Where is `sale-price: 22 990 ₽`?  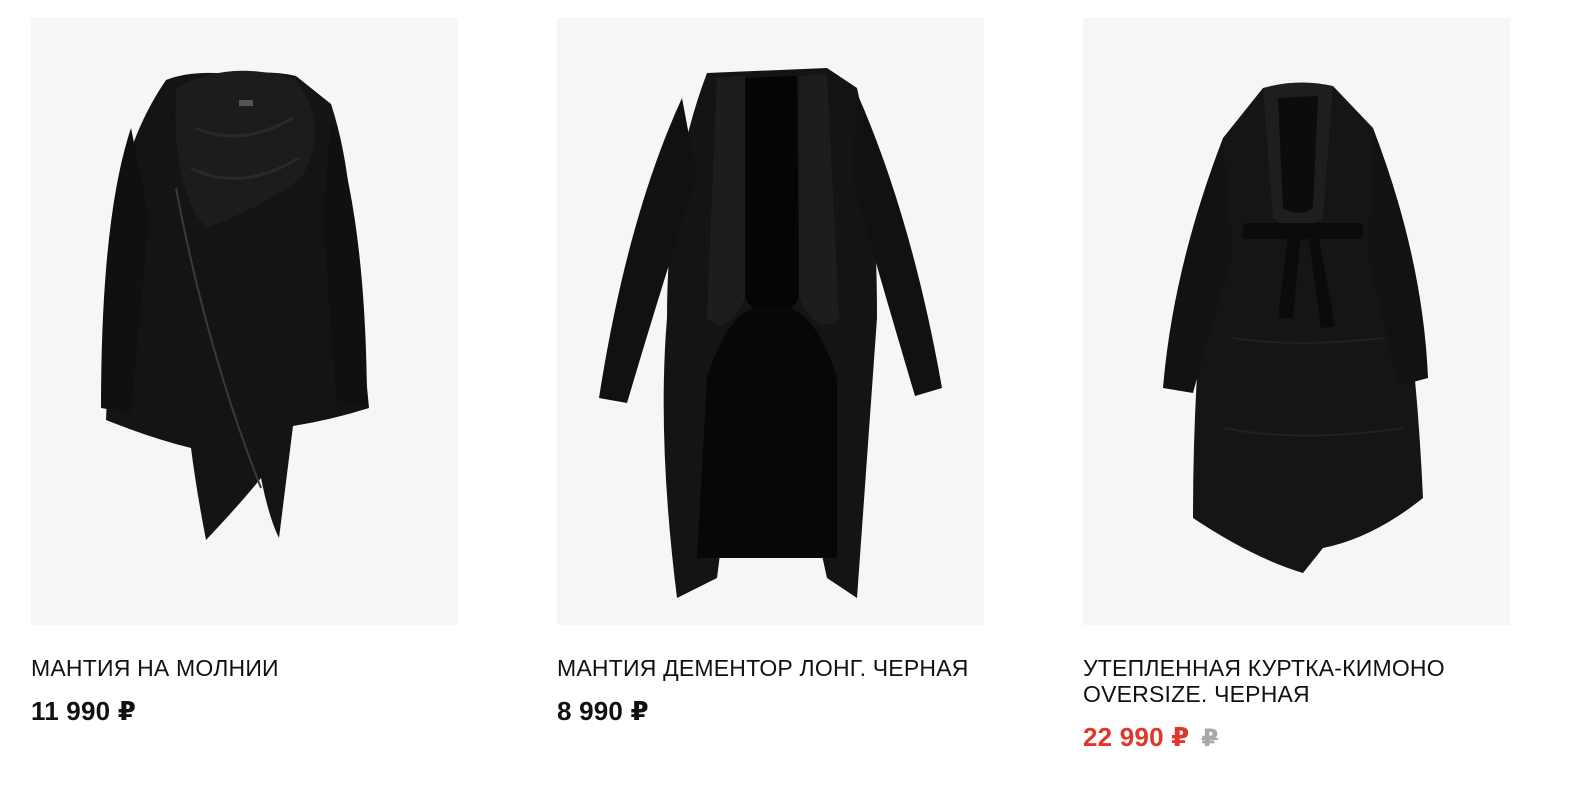
sale-price: 22 990 ₽ is located at coordinates (1136, 737).